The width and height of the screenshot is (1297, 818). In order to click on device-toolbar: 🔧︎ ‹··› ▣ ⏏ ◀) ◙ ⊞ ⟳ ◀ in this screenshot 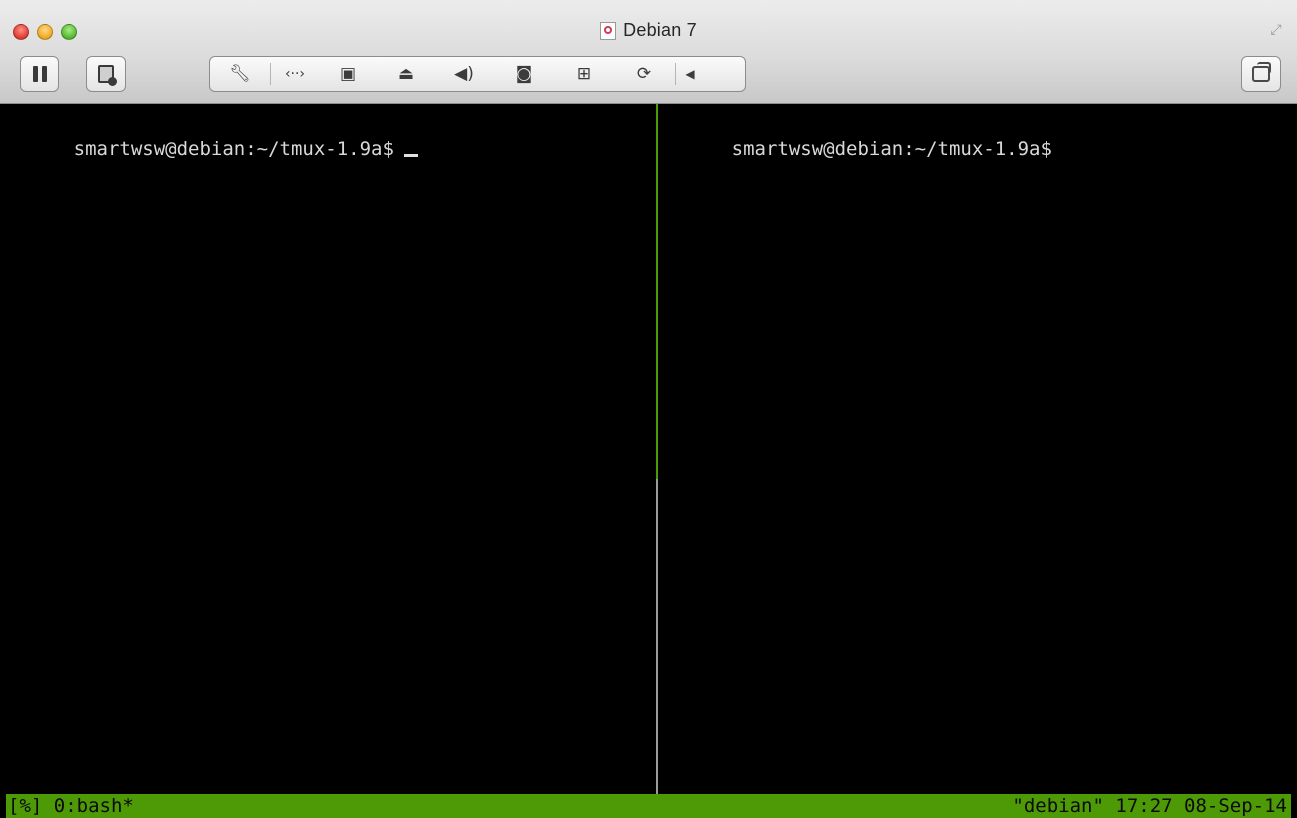, I will do `click(477, 74)`.